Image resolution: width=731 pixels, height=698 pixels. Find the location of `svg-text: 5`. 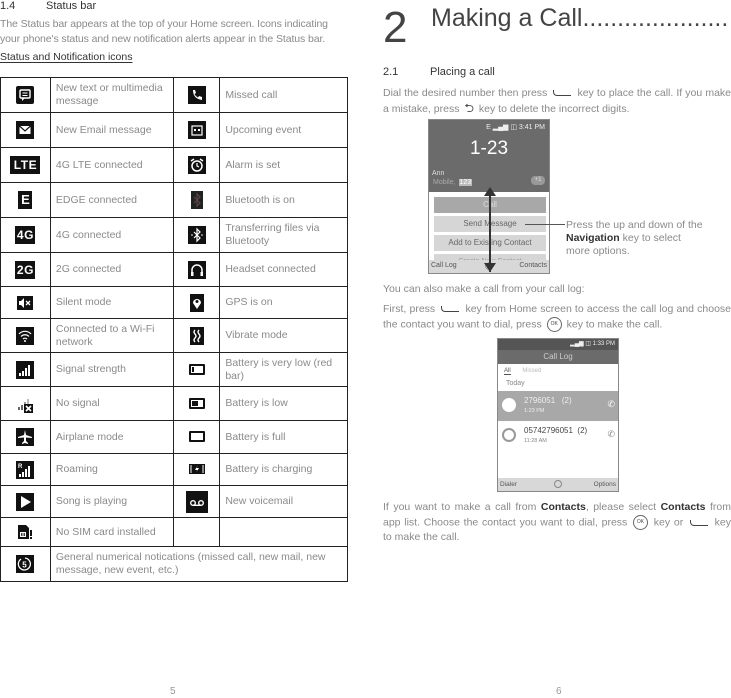

svg-text: 5 is located at coordinates (25, 565).